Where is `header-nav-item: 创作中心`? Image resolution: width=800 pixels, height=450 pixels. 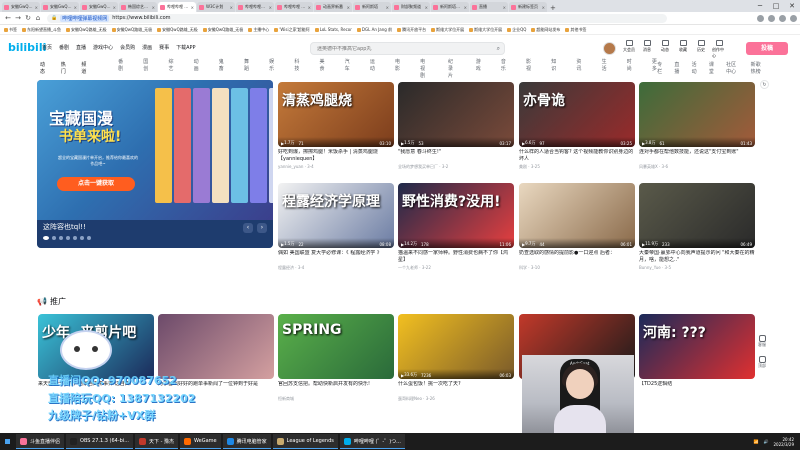 header-nav-item: 创作中心 is located at coordinates (719, 49).